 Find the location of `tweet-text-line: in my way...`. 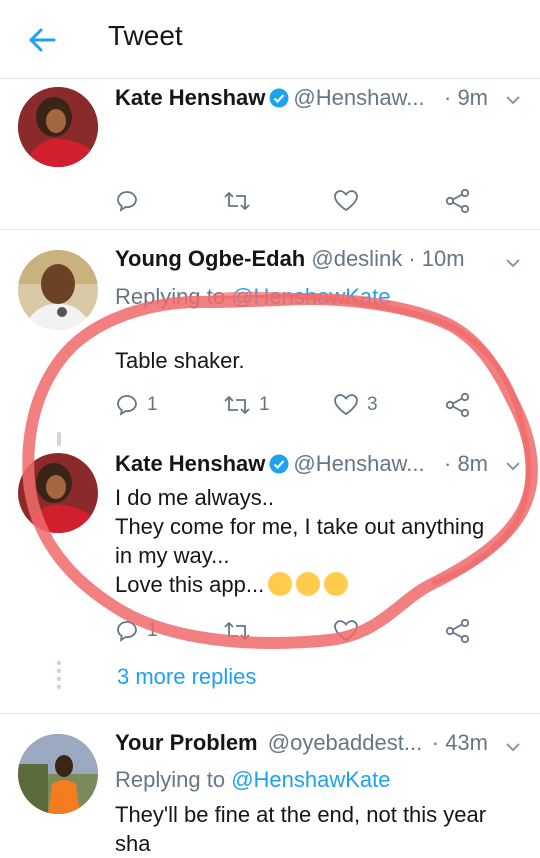

tweet-text-line: in my way... is located at coordinates (172, 555).